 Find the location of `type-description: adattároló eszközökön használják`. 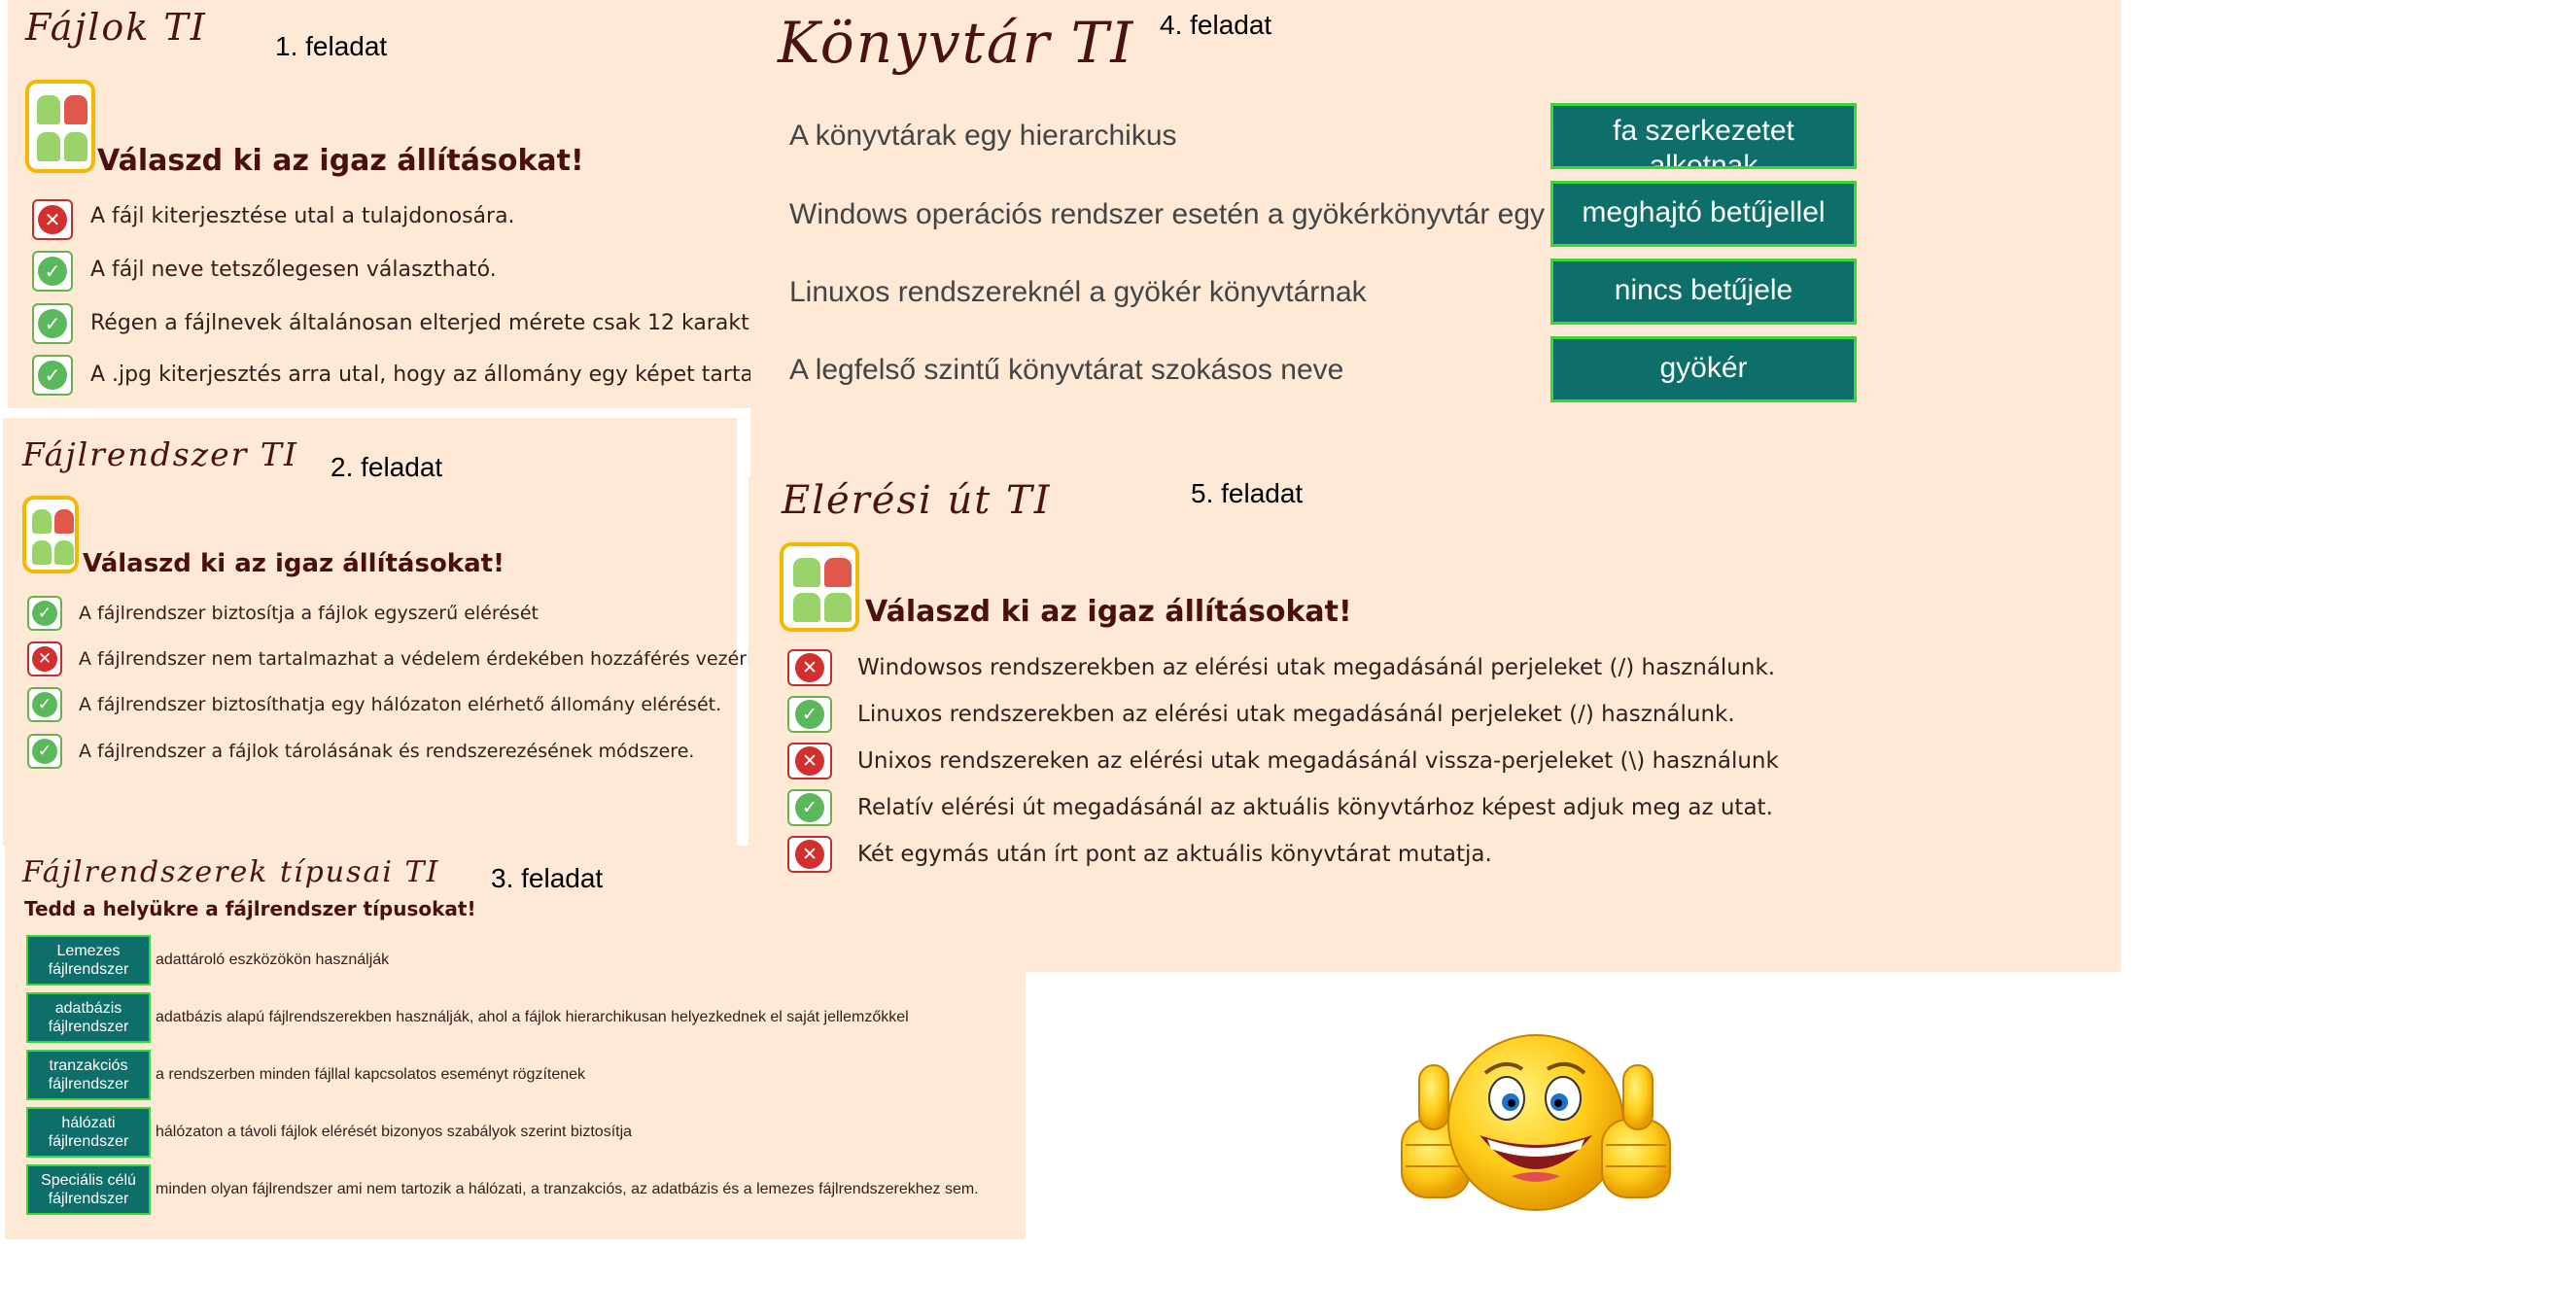

type-description: adattároló eszközökön használják is located at coordinates (273, 960).